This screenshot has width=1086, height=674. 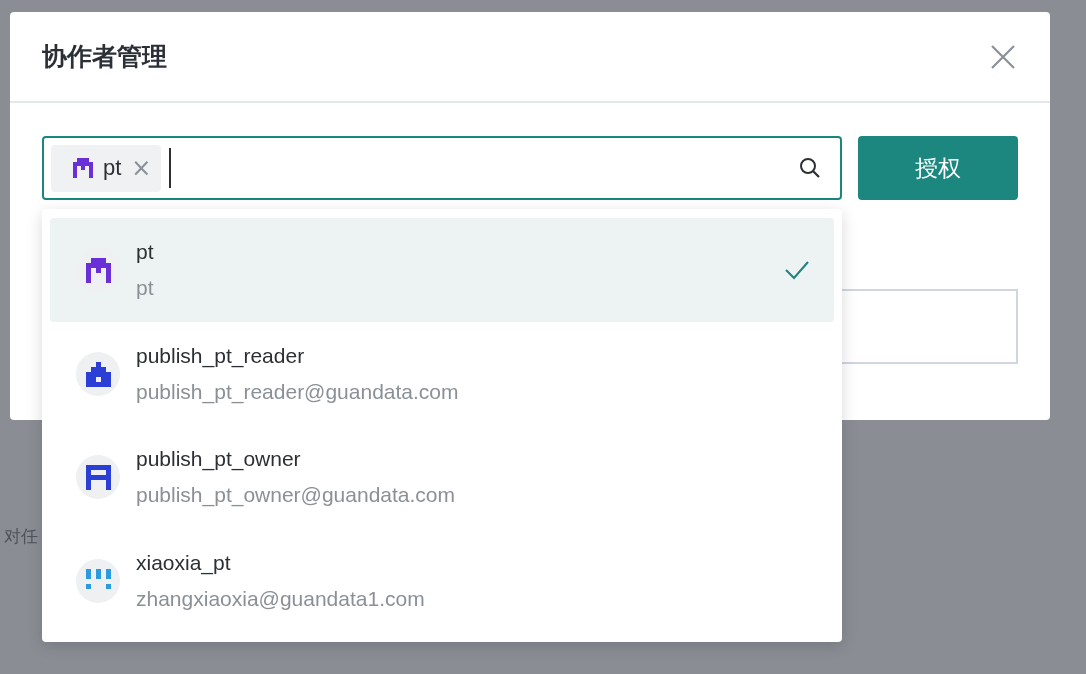 What do you see at coordinates (183, 563) in the screenshot?
I see `user-name: xiaoxia_pt` at bounding box center [183, 563].